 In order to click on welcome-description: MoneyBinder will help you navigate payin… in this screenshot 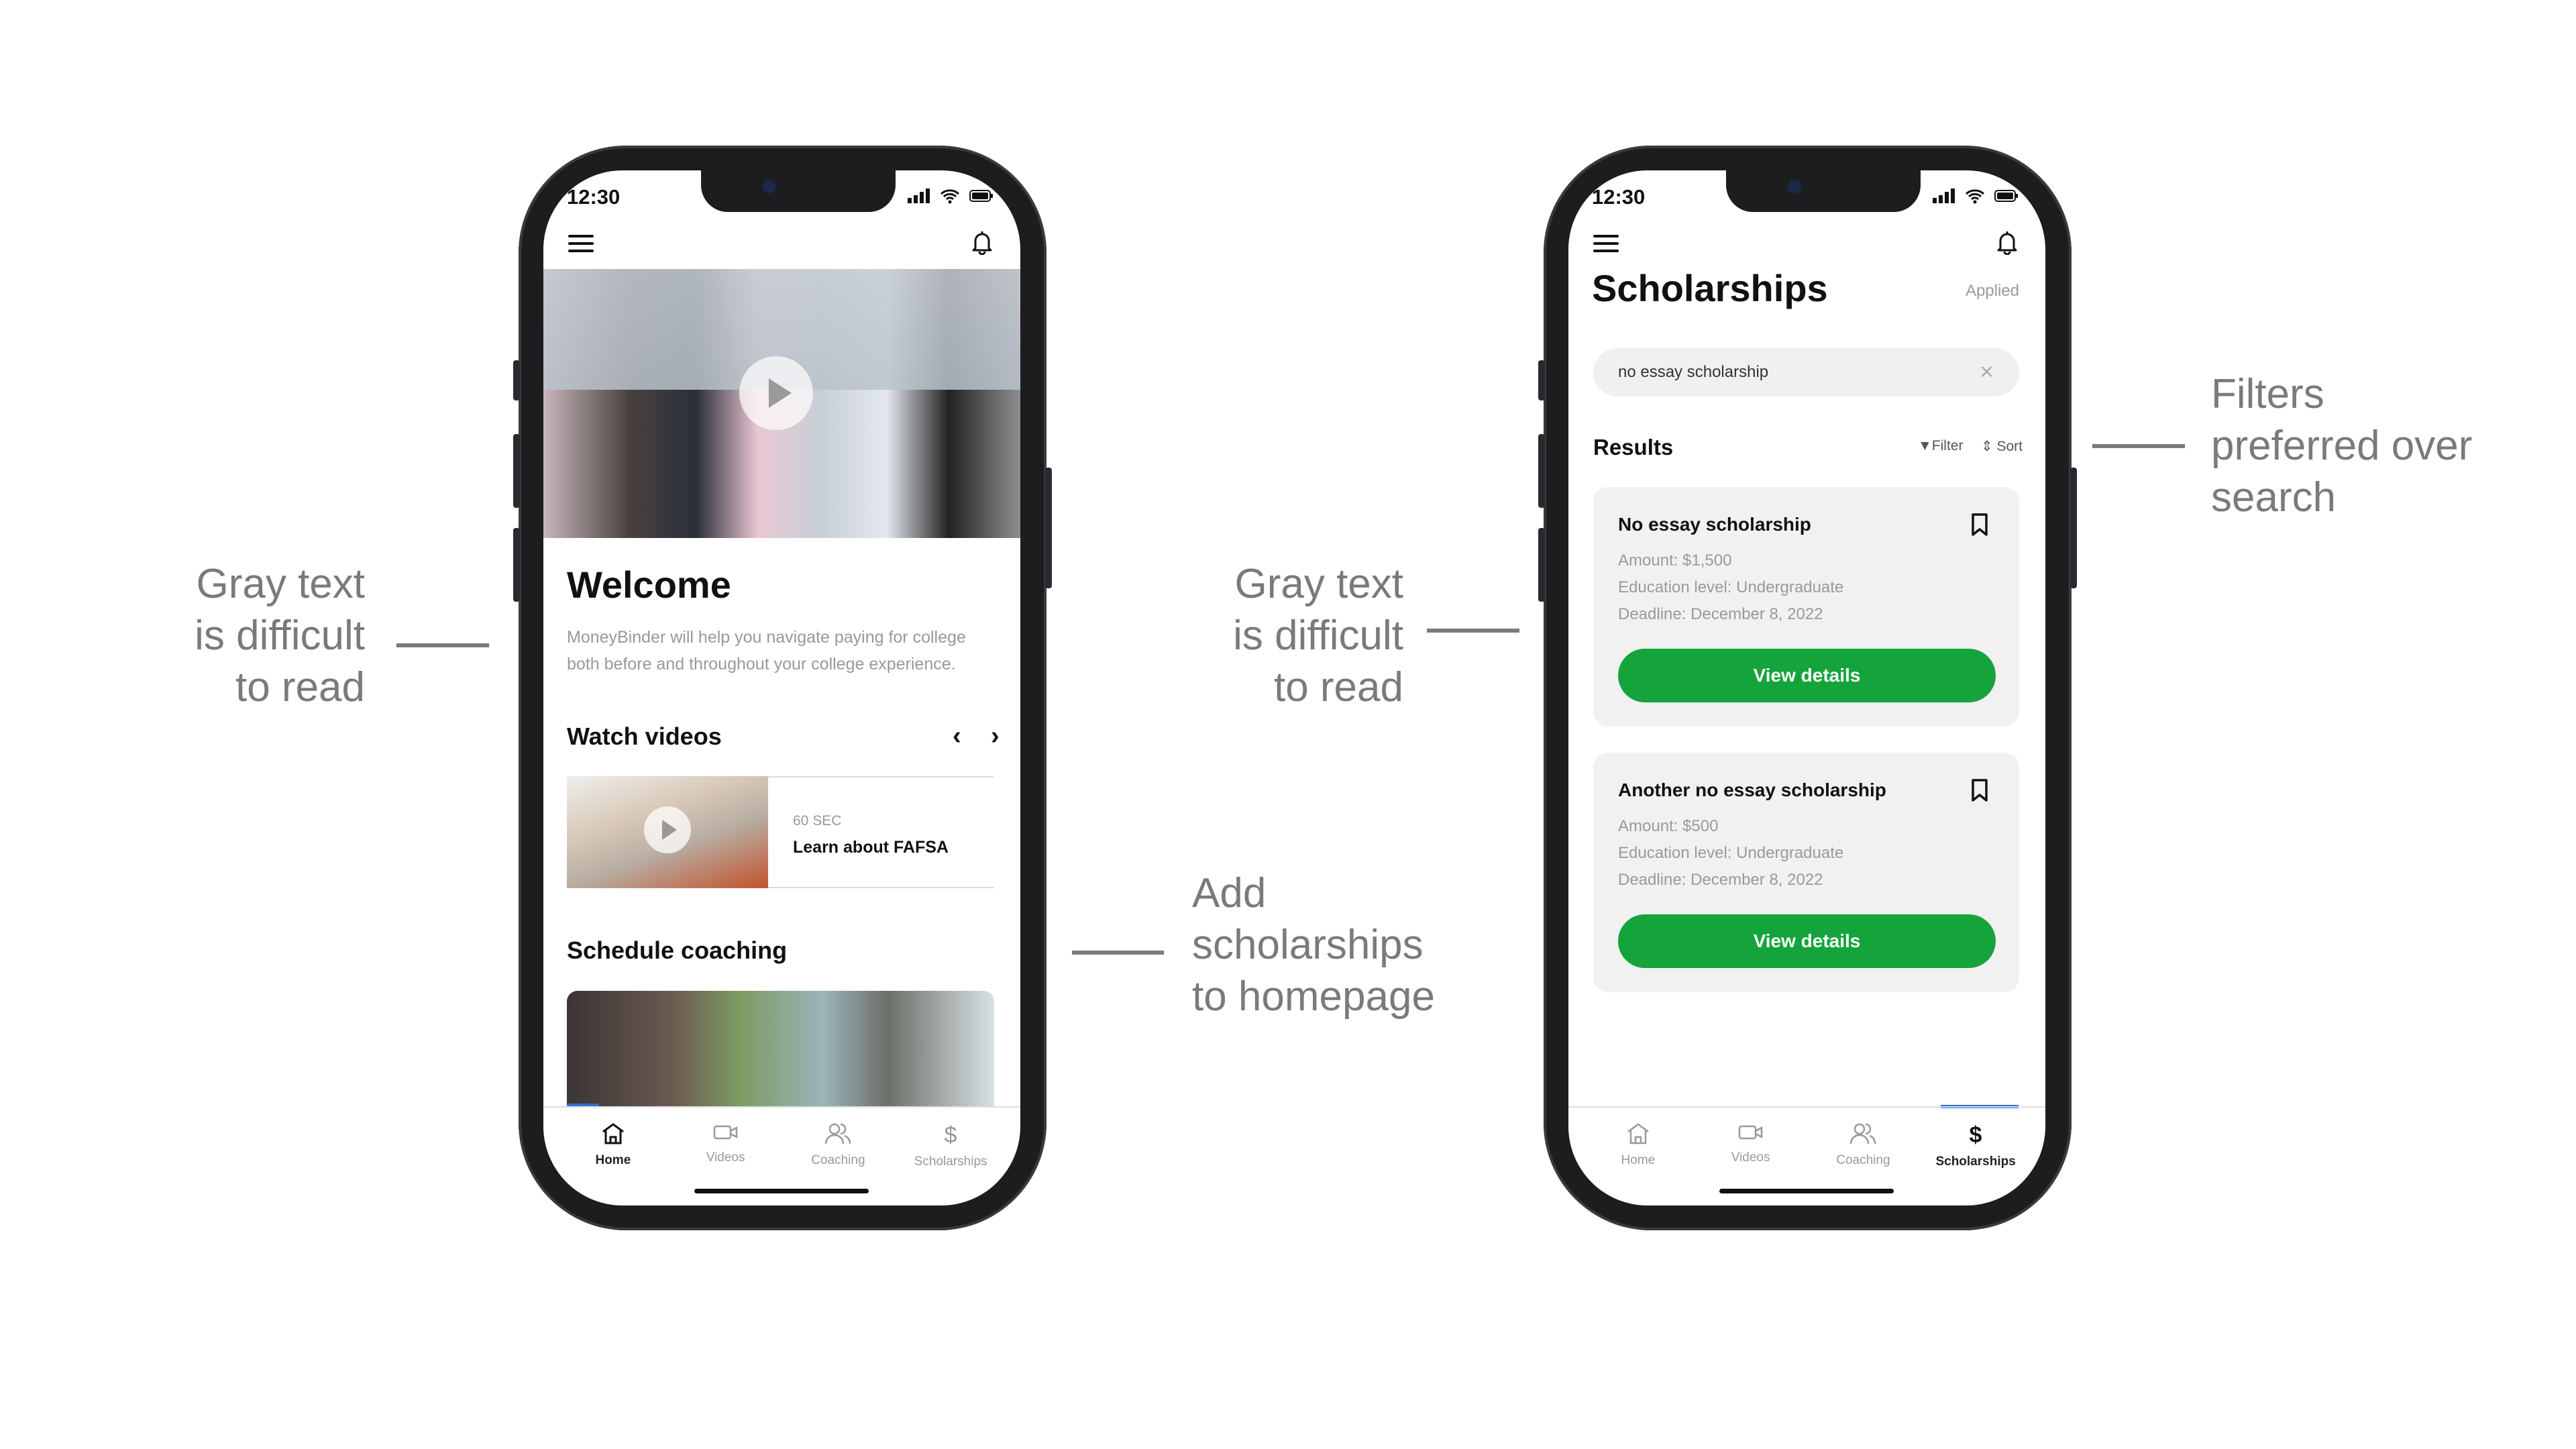, I will do `click(766, 651)`.